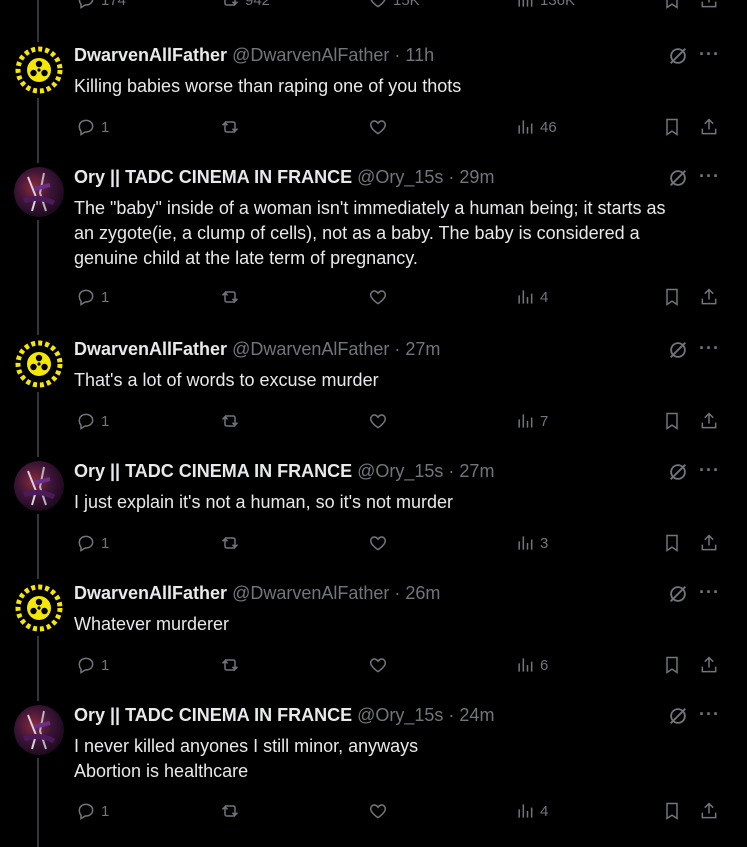 The image size is (747, 847). What do you see at coordinates (531, 543) in the screenshot?
I see `views-button: 3` at bounding box center [531, 543].